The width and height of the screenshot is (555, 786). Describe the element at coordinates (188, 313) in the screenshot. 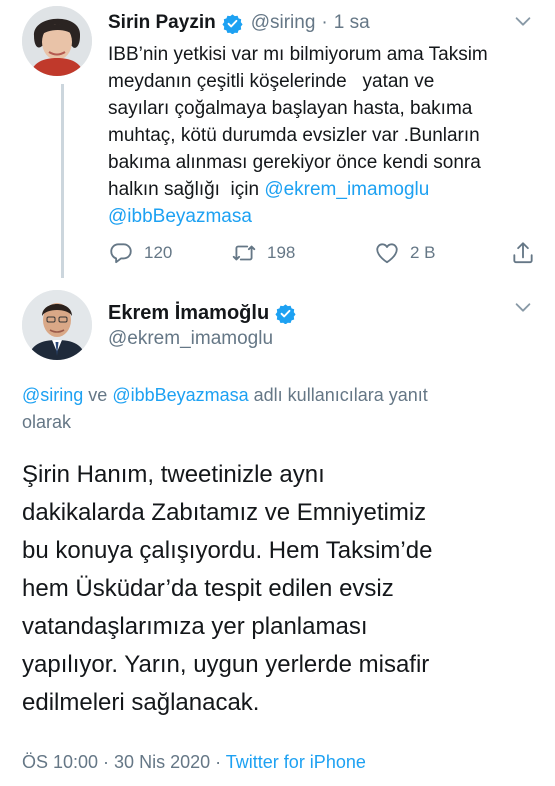

I see `main-display-name: Ekrem İmamoğlu` at that location.